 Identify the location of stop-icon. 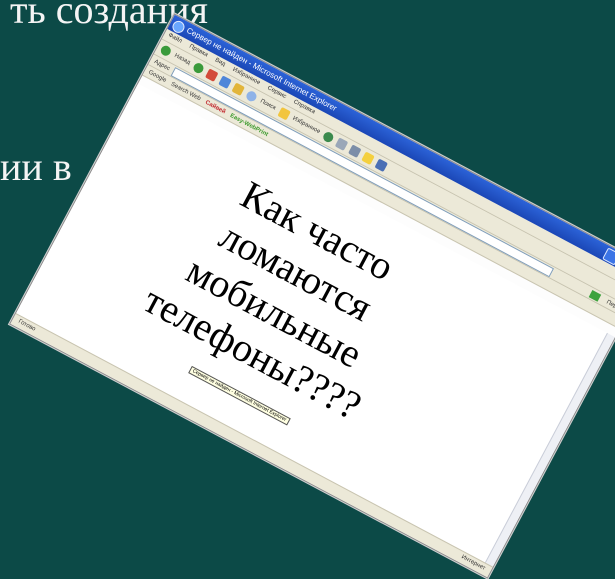
(212, 75).